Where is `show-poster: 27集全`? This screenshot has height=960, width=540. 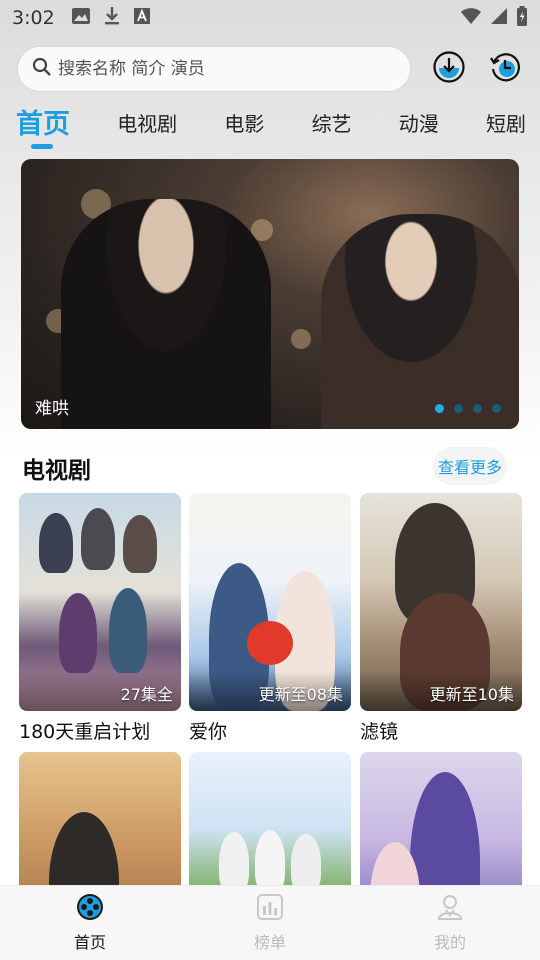
show-poster: 27集全 is located at coordinates (100, 602).